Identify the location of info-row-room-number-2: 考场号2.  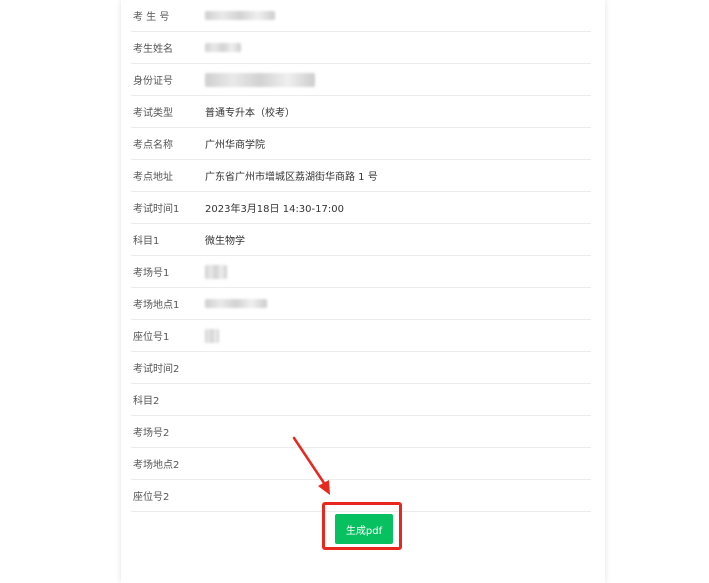
(361, 432).